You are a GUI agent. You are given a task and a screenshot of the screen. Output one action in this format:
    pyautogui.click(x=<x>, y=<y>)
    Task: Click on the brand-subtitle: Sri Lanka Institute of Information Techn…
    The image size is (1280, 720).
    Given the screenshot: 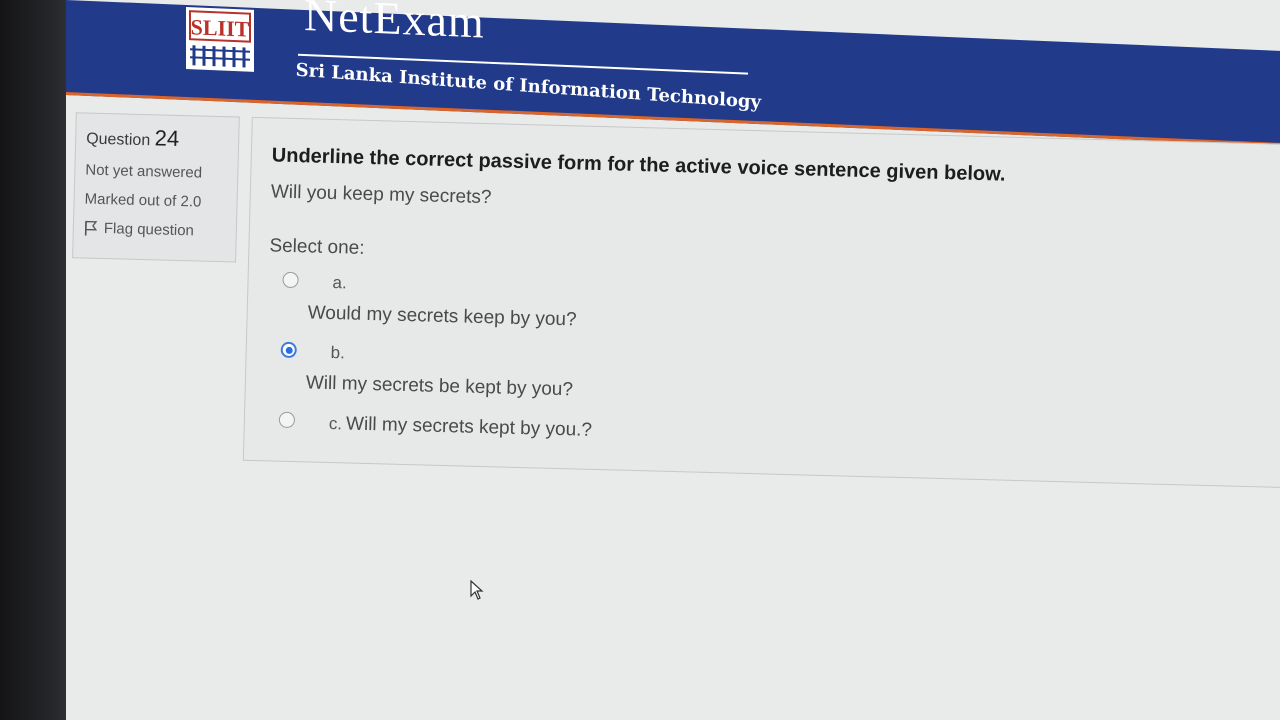 What is the action you would take?
    pyautogui.click(x=528, y=86)
    